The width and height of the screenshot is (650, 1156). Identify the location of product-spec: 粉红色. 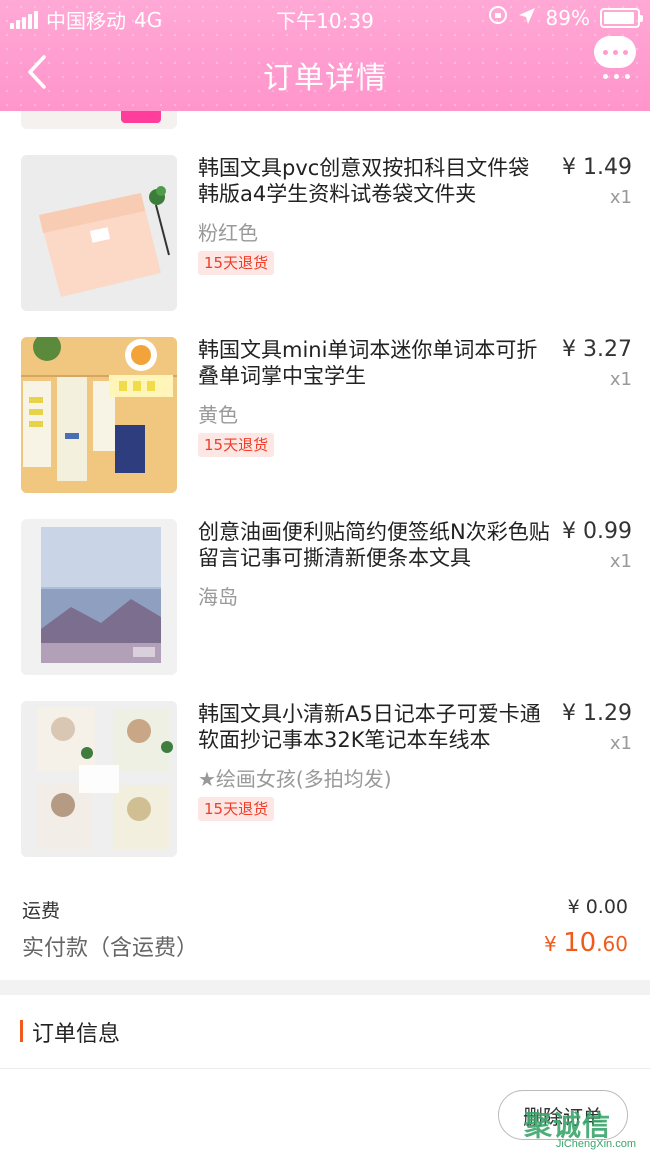
(228, 233).